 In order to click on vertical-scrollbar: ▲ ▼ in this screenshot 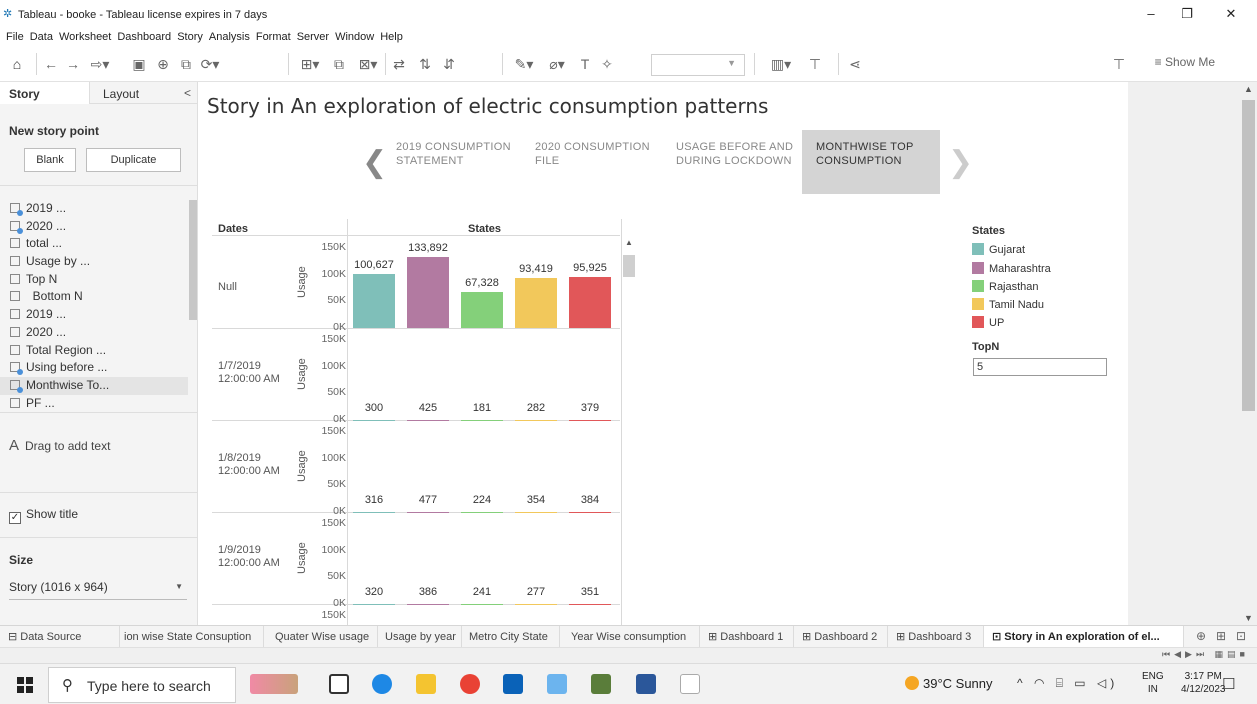, I will do `click(1248, 353)`.